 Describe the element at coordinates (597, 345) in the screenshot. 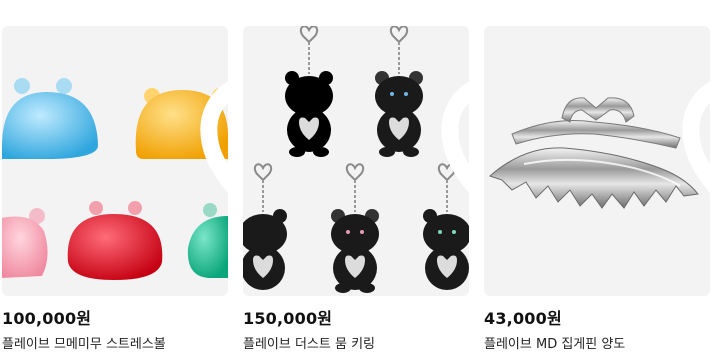

I see `product-name: 플레이브 MD 집게핀 양도` at that location.